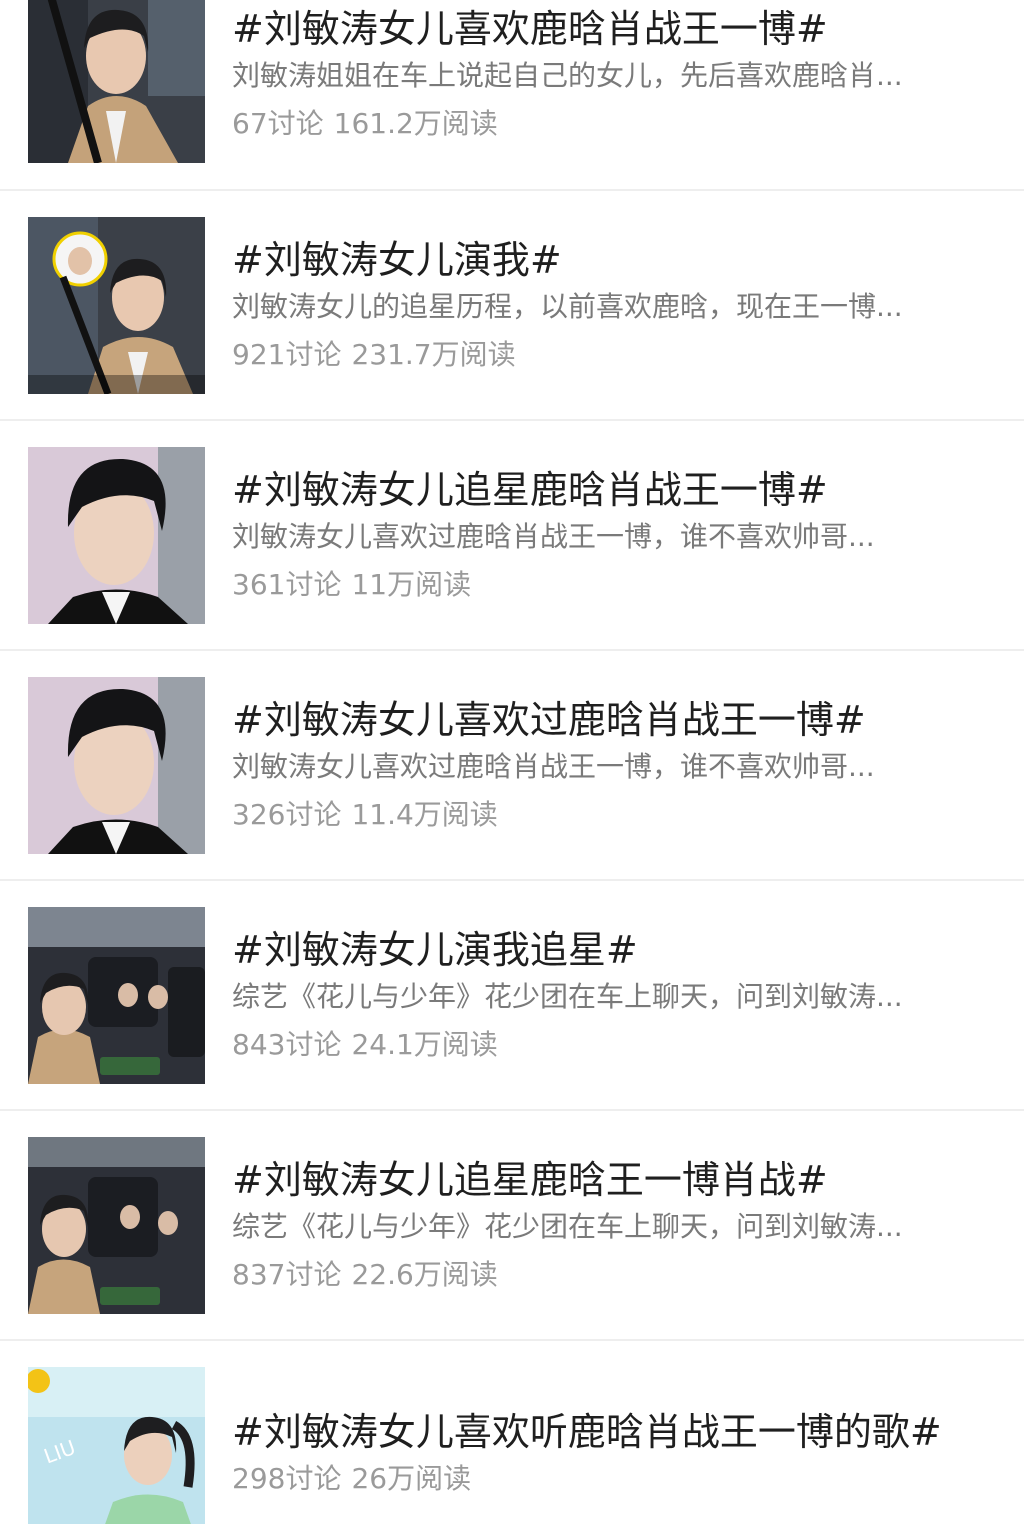 The width and height of the screenshot is (1024, 1524). I want to click on topic-title: #刘敏涛女儿喜欢鹿晗肖战王一博#, so click(609, 29).